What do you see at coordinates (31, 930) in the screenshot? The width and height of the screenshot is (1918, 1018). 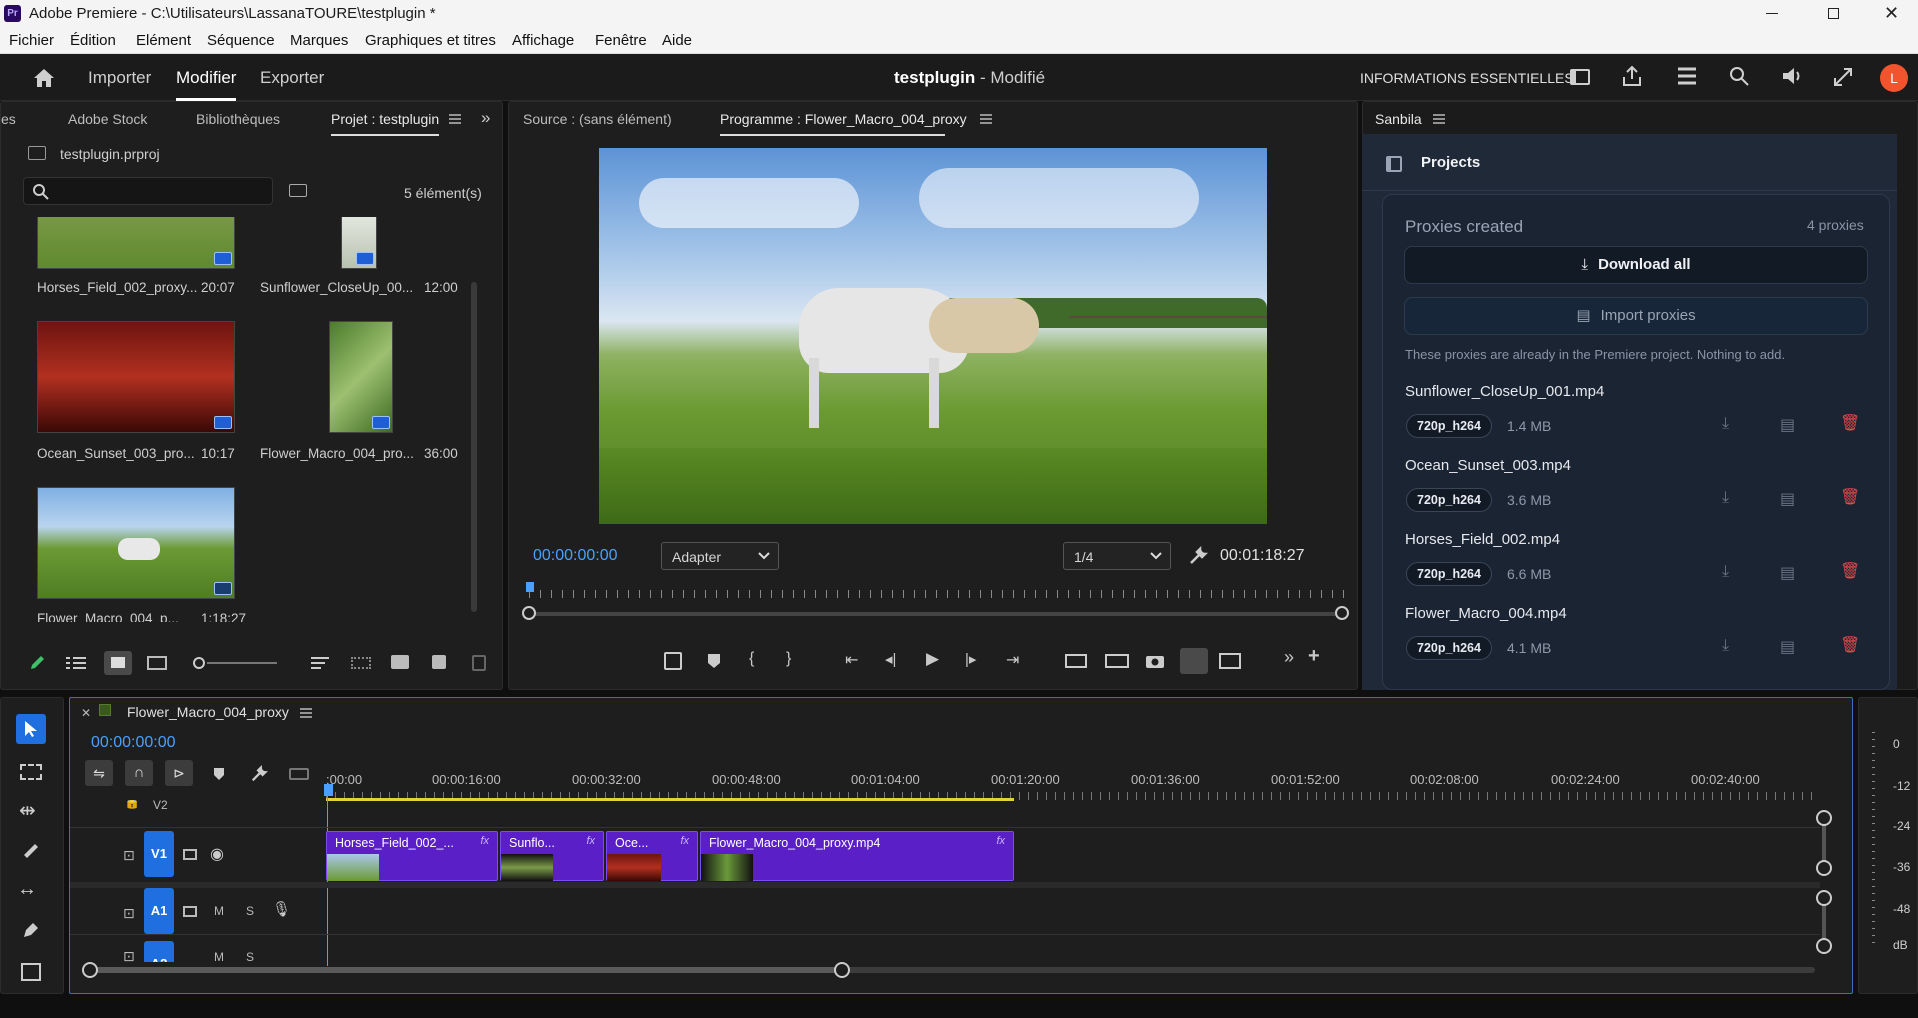 I see `pen-tool-icon` at bounding box center [31, 930].